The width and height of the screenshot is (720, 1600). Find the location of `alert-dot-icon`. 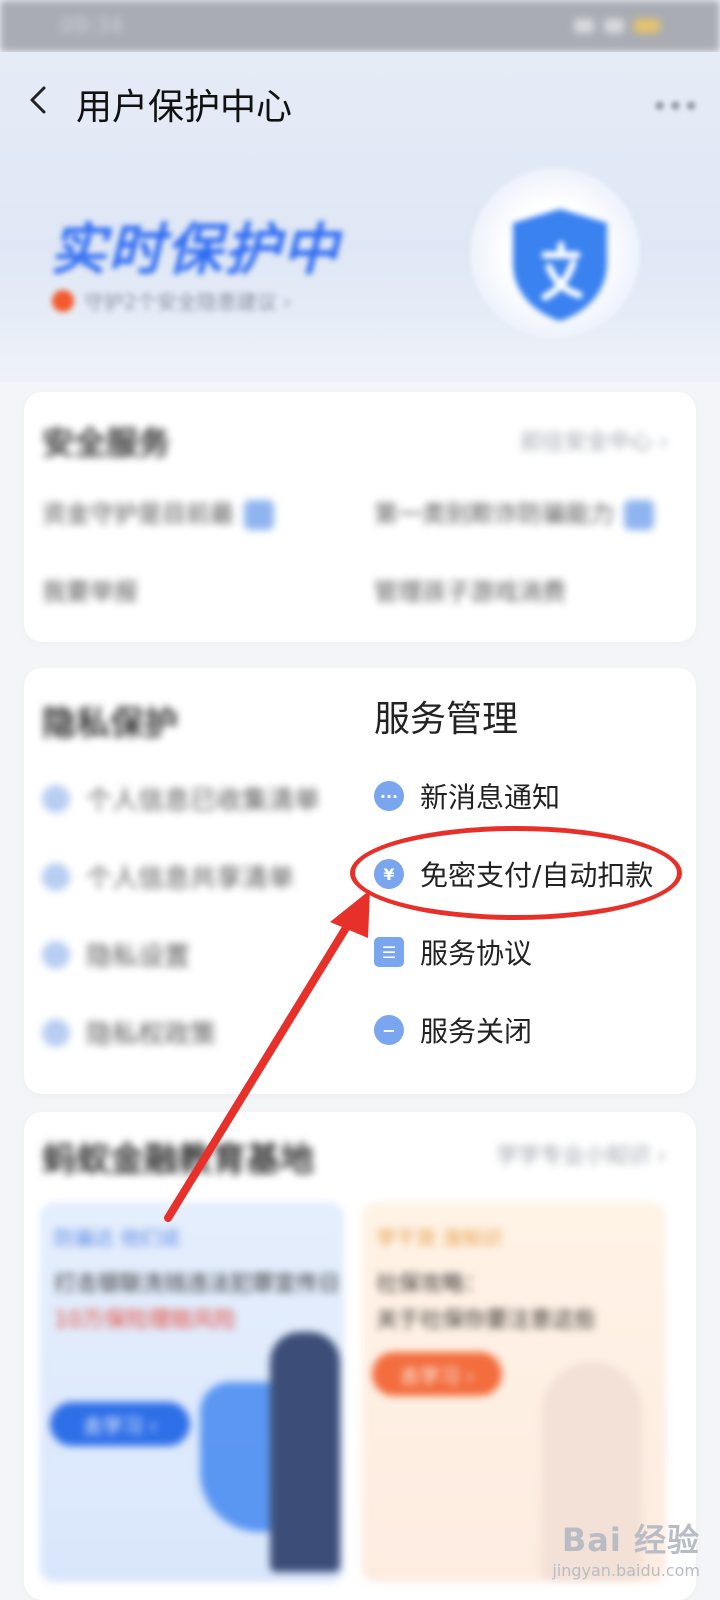

alert-dot-icon is located at coordinates (63, 300).